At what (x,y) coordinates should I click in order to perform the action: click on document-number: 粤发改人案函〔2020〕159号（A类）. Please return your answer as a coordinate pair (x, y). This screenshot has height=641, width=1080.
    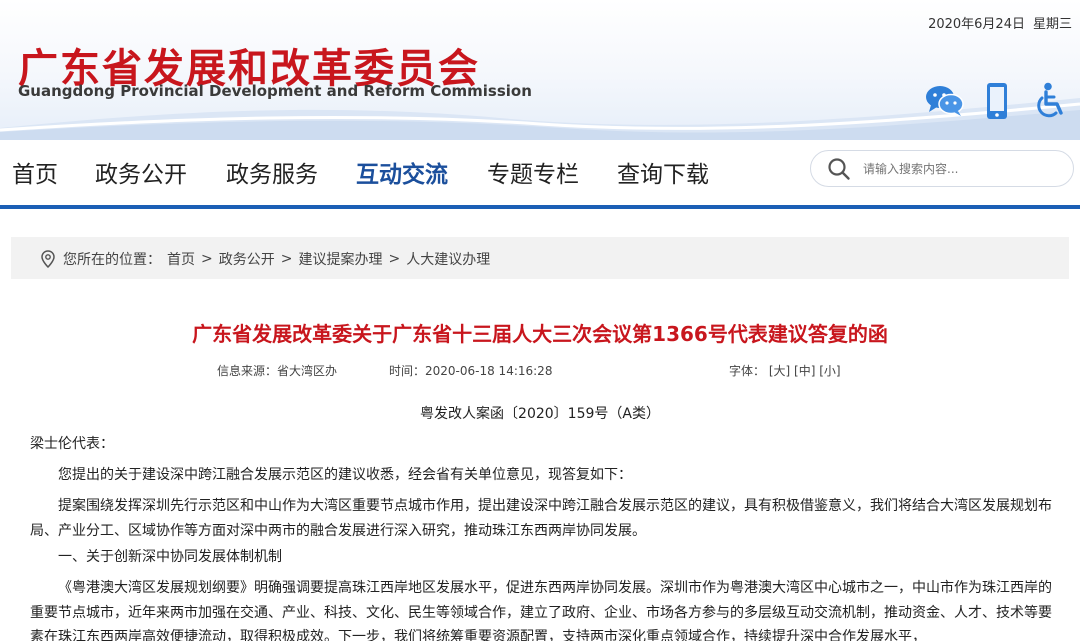
    Looking at the image, I should click on (540, 414).